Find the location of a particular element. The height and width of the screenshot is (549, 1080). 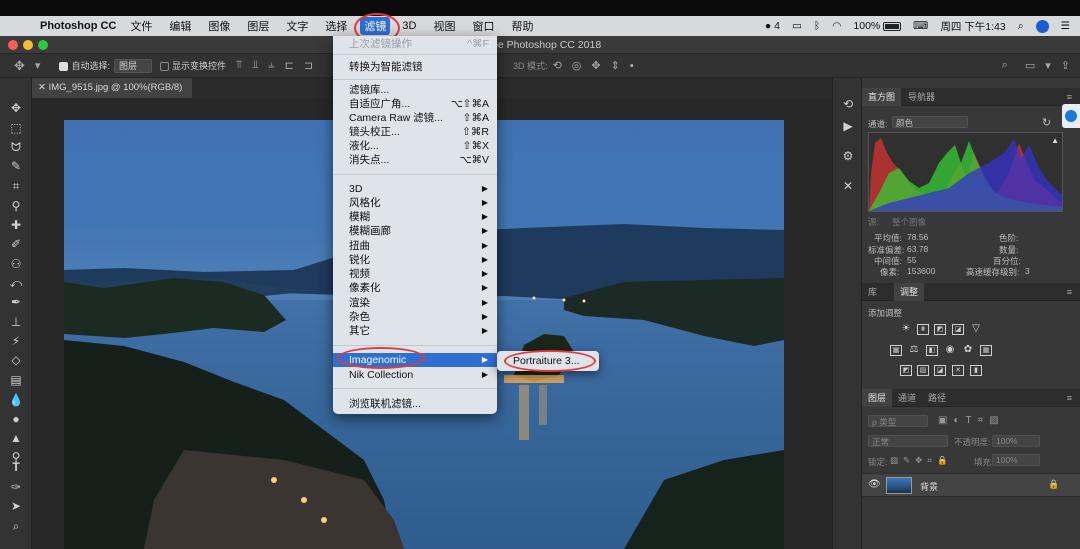

menu-file: 文件 is located at coordinates (141, 26).